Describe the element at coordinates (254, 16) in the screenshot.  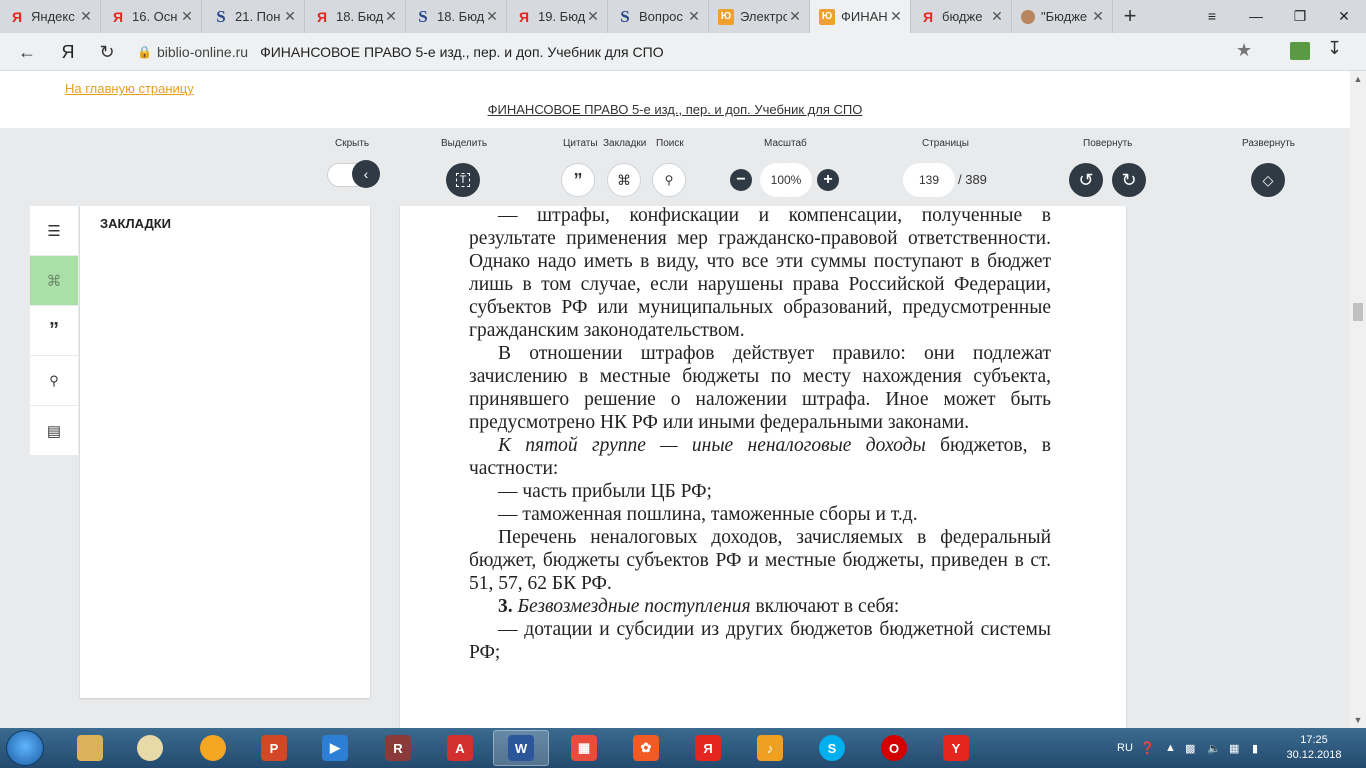
I see `tab-3: S 21. Пон ✕` at that location.